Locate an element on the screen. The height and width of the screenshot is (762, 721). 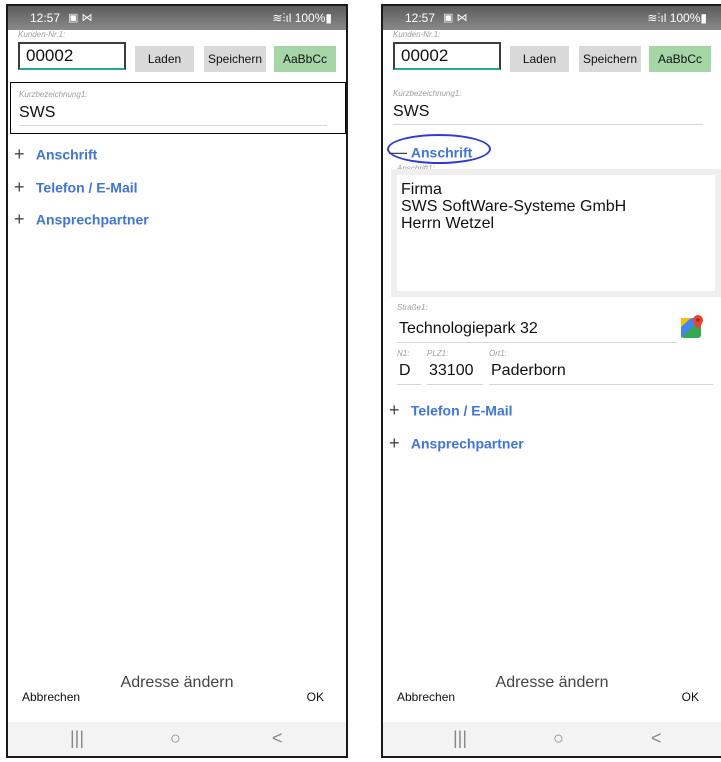
strasse-input: Technologiepark 32 is located at coordinates (468, 329).